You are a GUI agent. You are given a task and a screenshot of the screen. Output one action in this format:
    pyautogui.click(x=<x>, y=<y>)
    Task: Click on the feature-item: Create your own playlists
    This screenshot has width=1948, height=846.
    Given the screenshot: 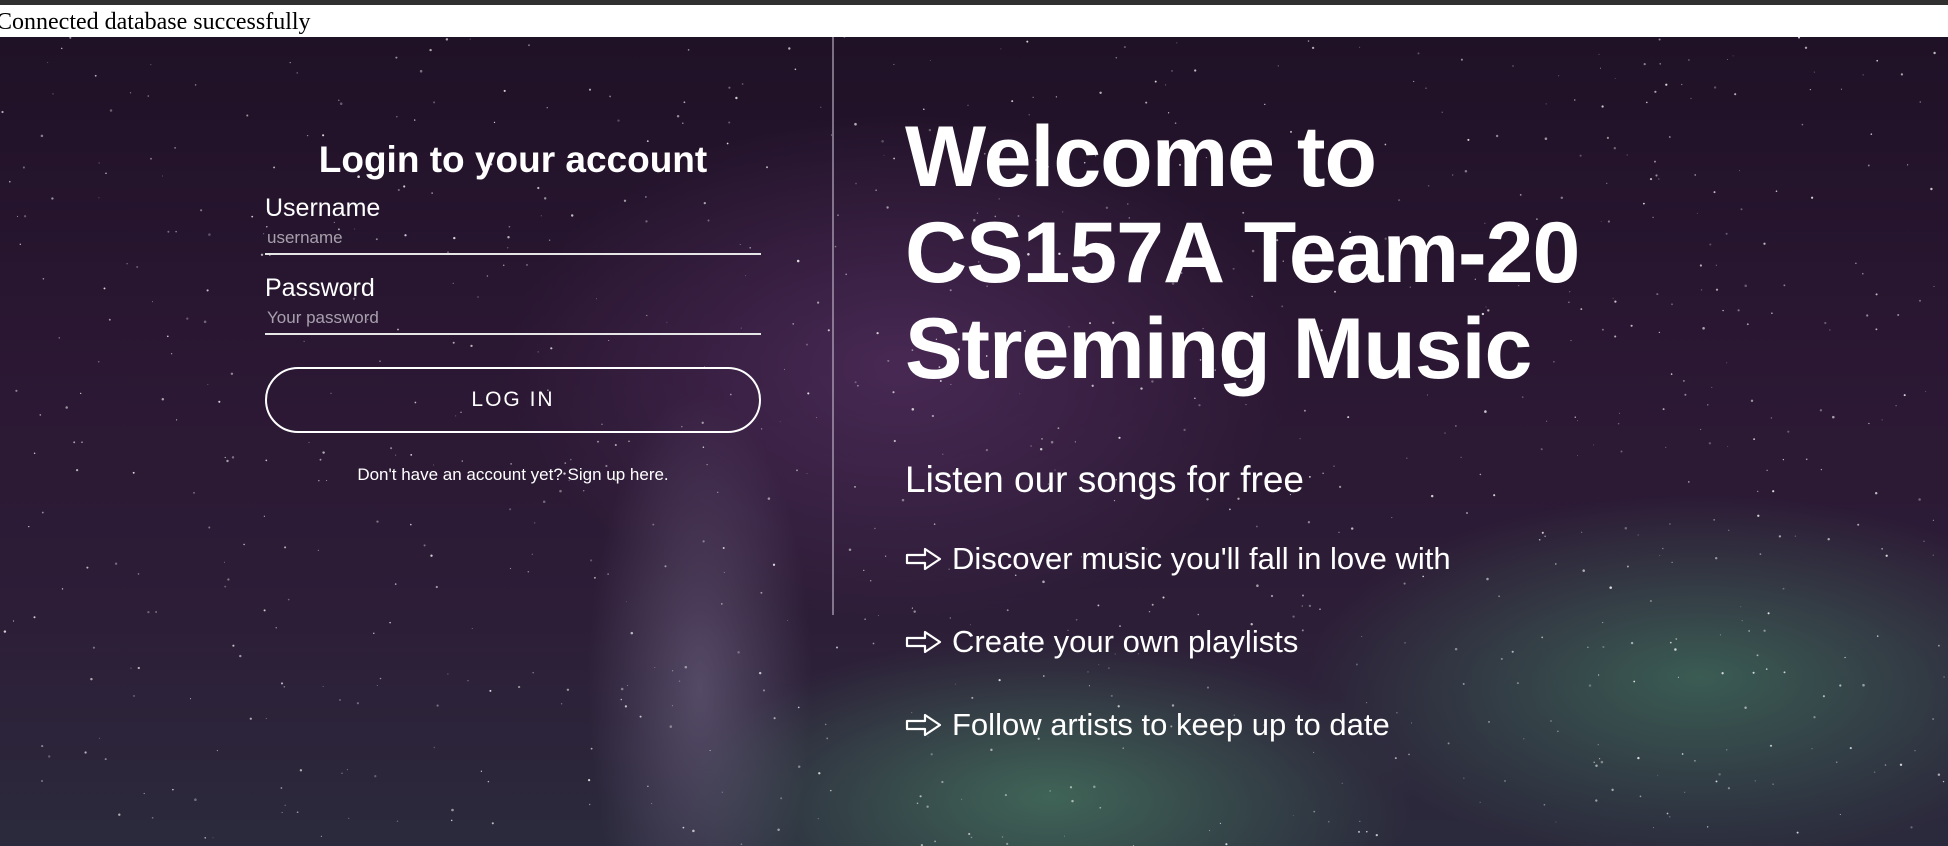 What is the action you would take?
    pyautogui.click(x=1405, y=642)
    